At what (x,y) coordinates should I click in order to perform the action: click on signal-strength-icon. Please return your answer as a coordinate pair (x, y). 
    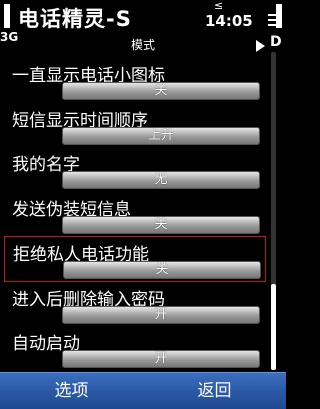
    Looking at the image, I should click on (7, 16).